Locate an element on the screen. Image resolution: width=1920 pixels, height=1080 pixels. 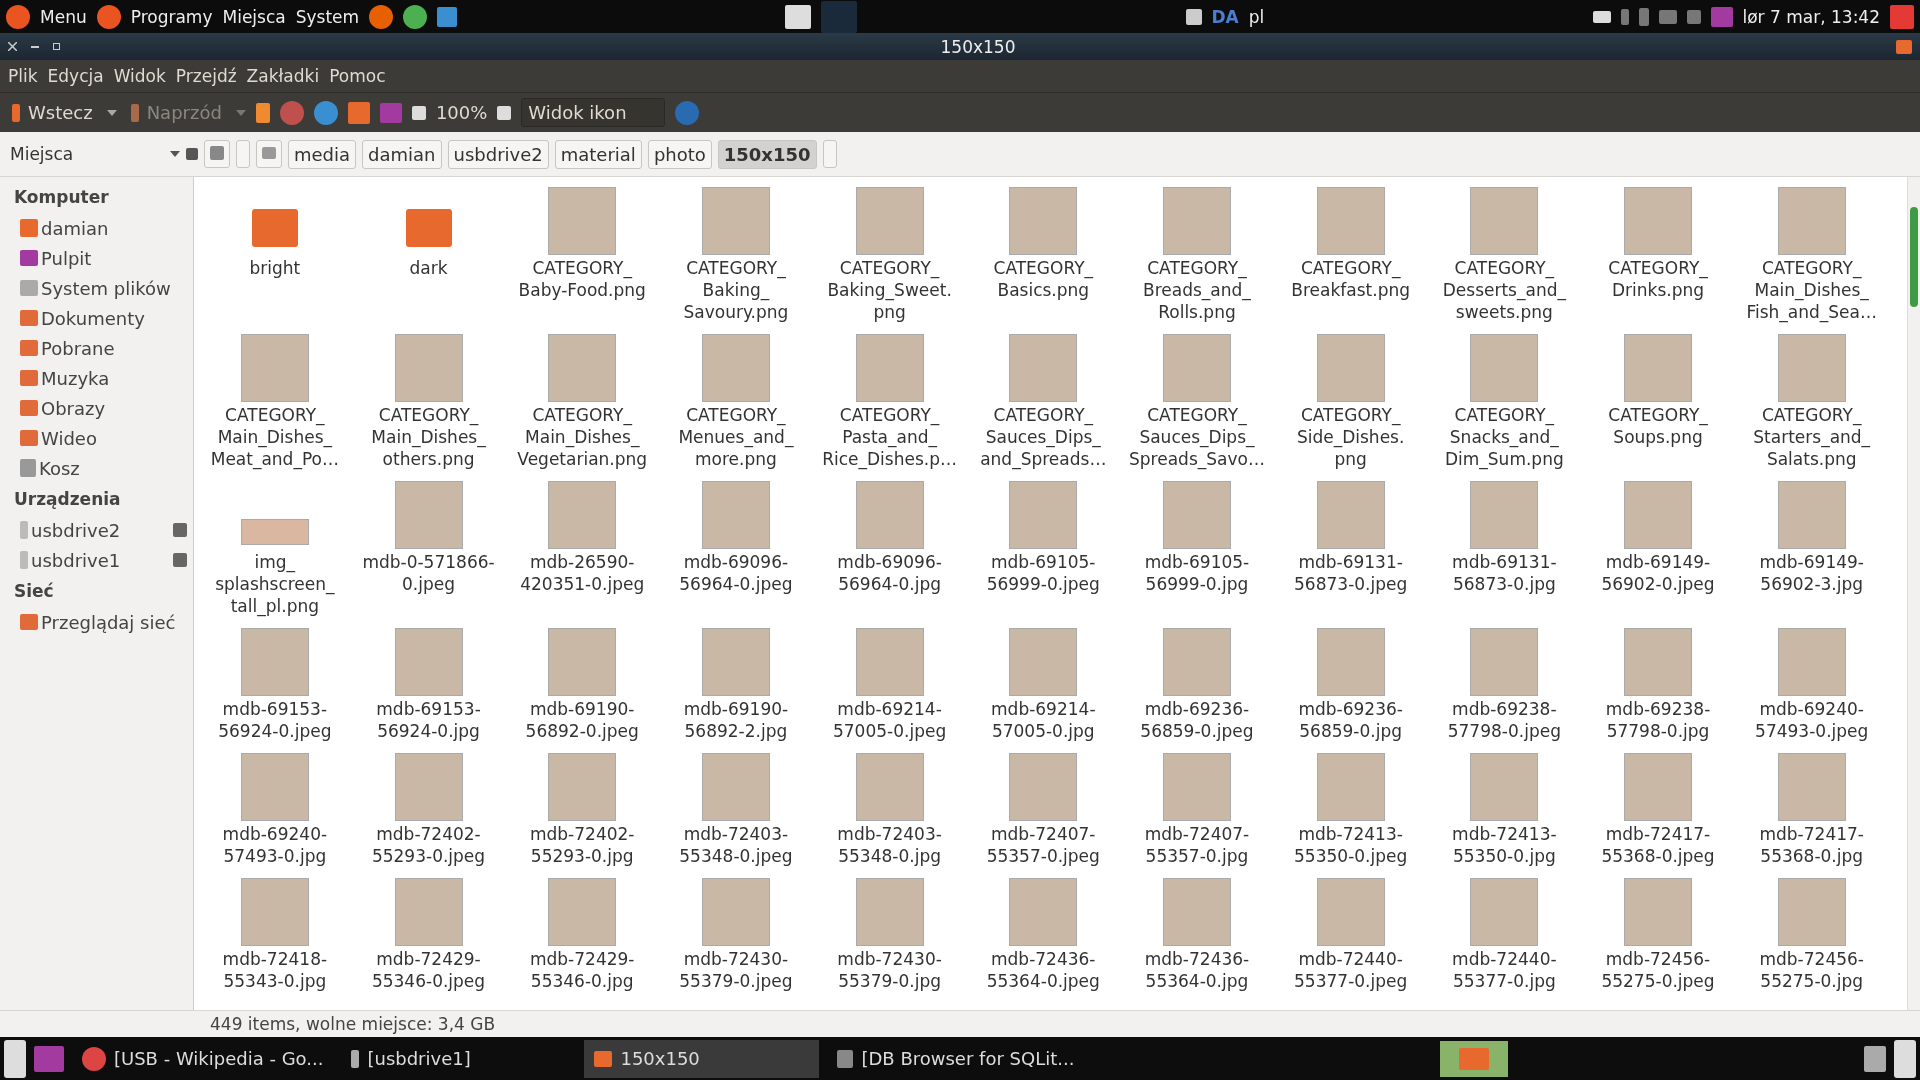
file-name: mdb-72456- 55275-0.jpg is located at coordinates (1811, 970).